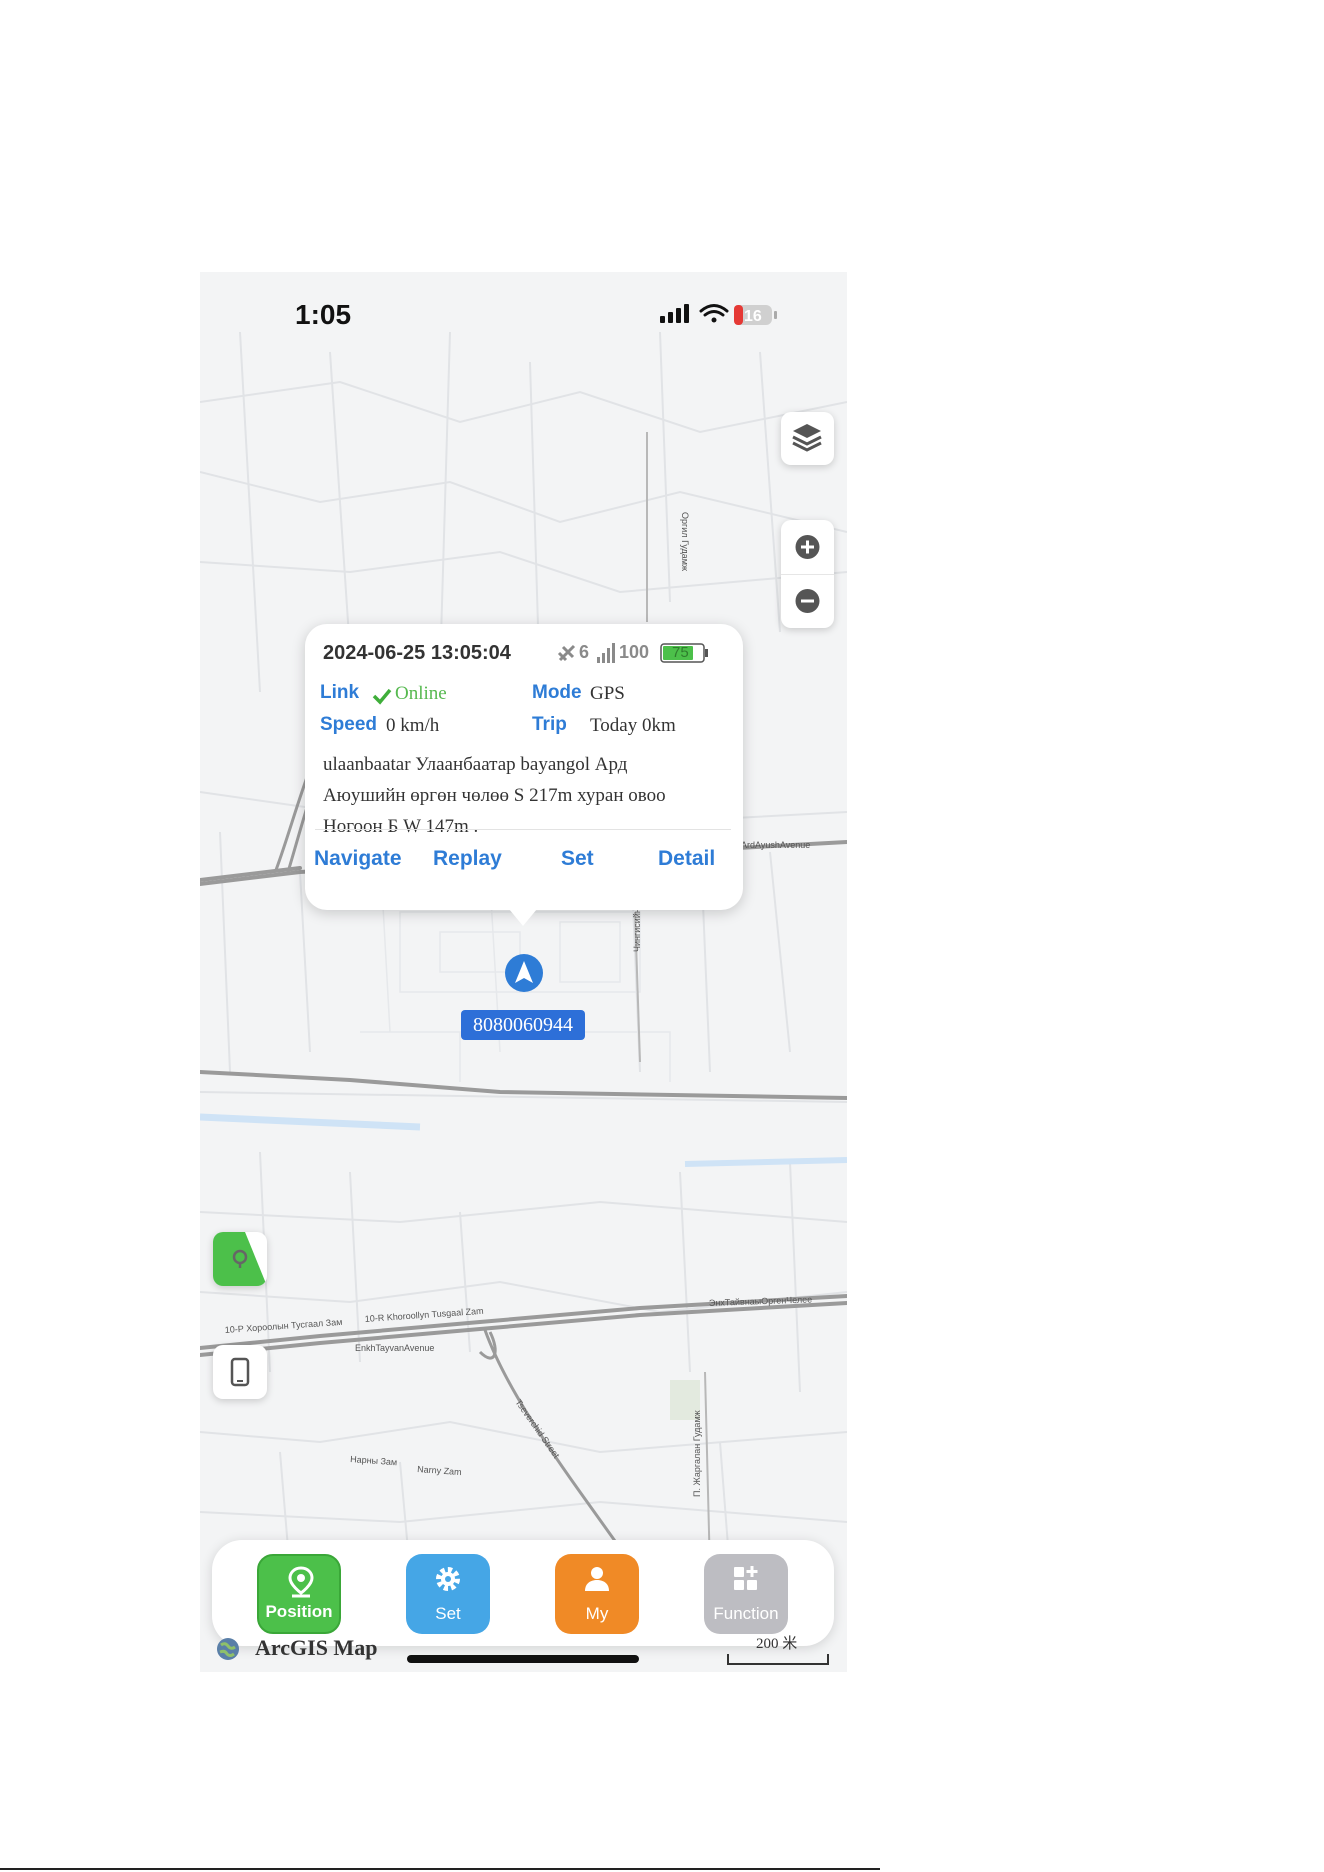  I want to click on popup-datetime: 2024-06-25 13:05:04, so click(417, 653).